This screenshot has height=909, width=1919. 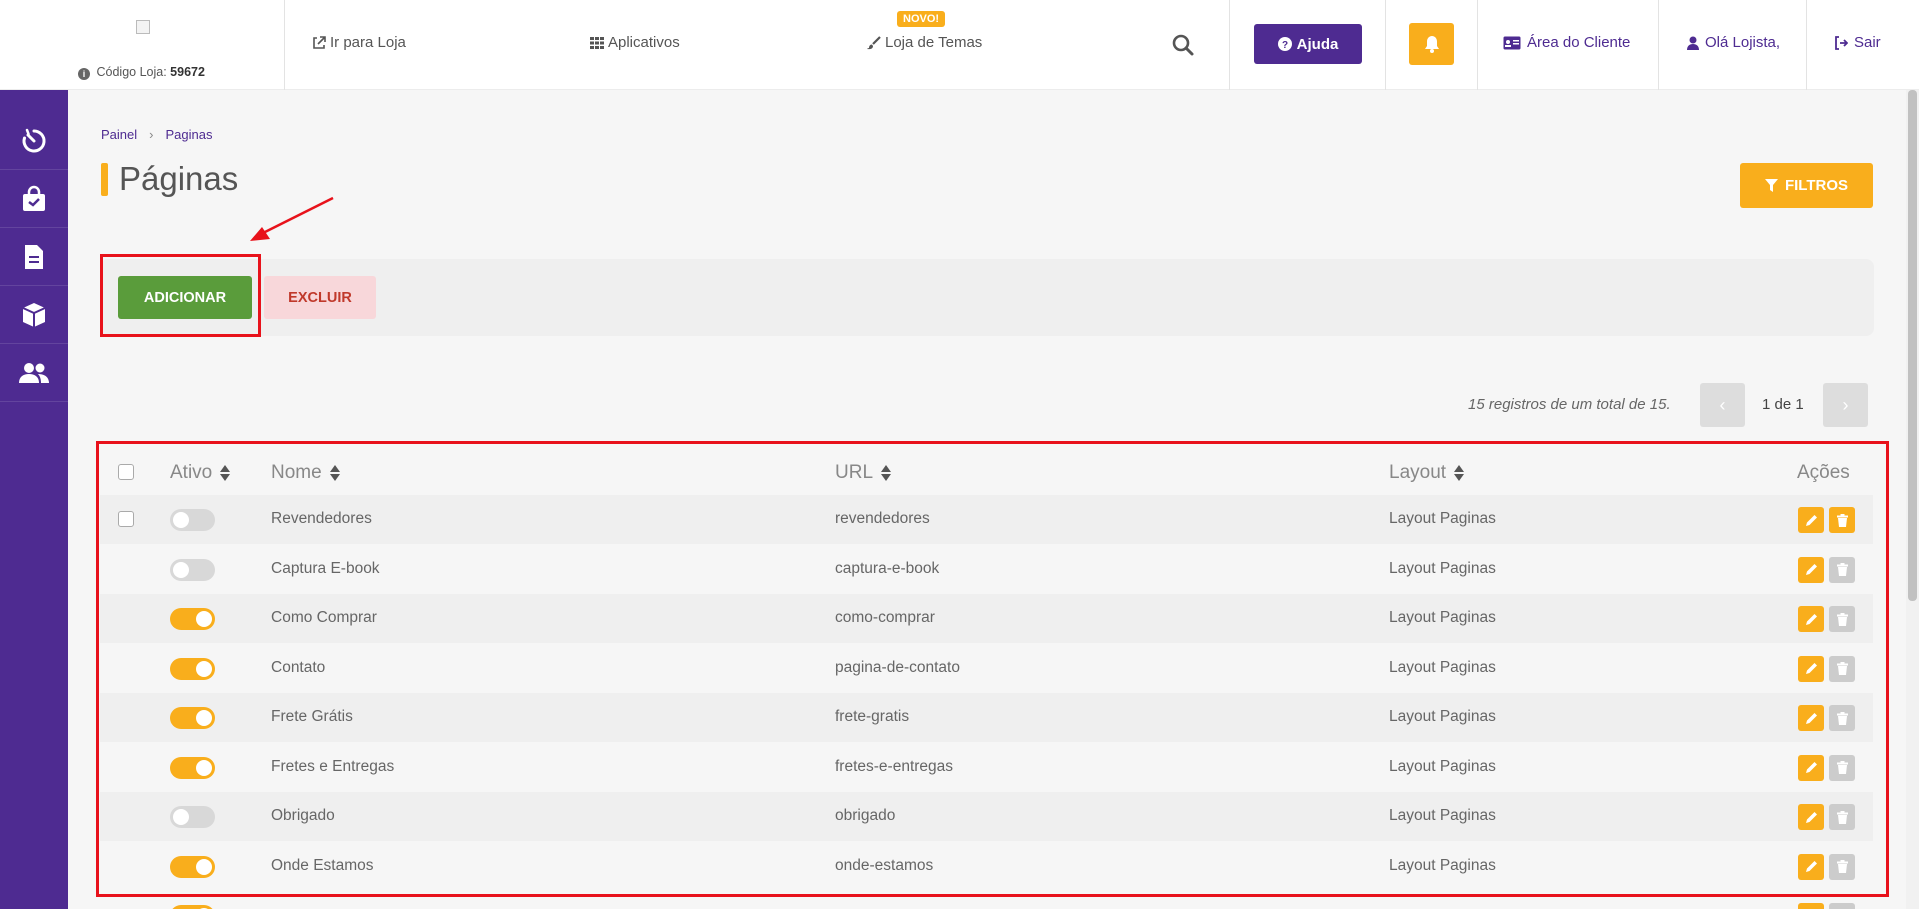 What do you see at coordinates (1771, 185) in the screenshot?
I see `filter-icon` at bounding box center [1771, 185].